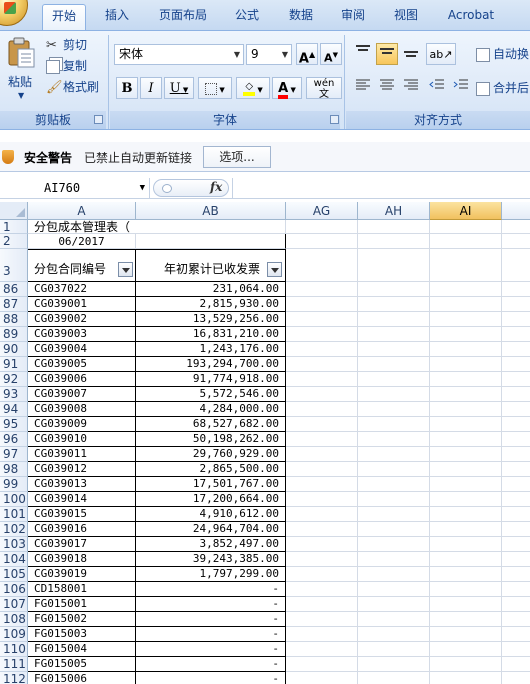  I want to click on row-header: 95, so click(14, 424).